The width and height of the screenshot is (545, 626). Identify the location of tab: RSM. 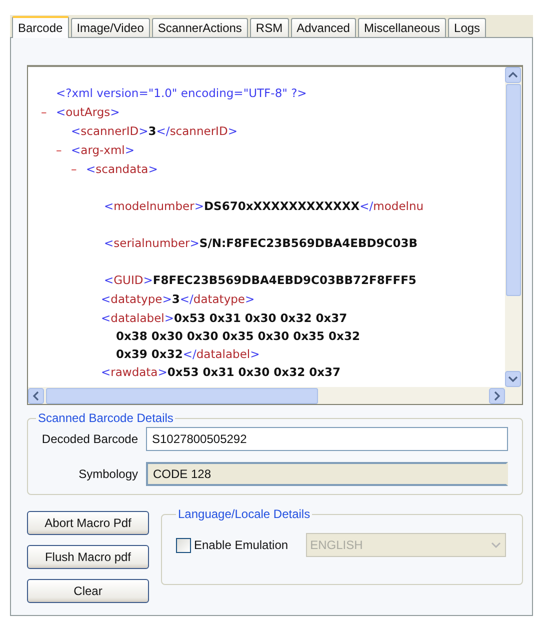
(269, 27).